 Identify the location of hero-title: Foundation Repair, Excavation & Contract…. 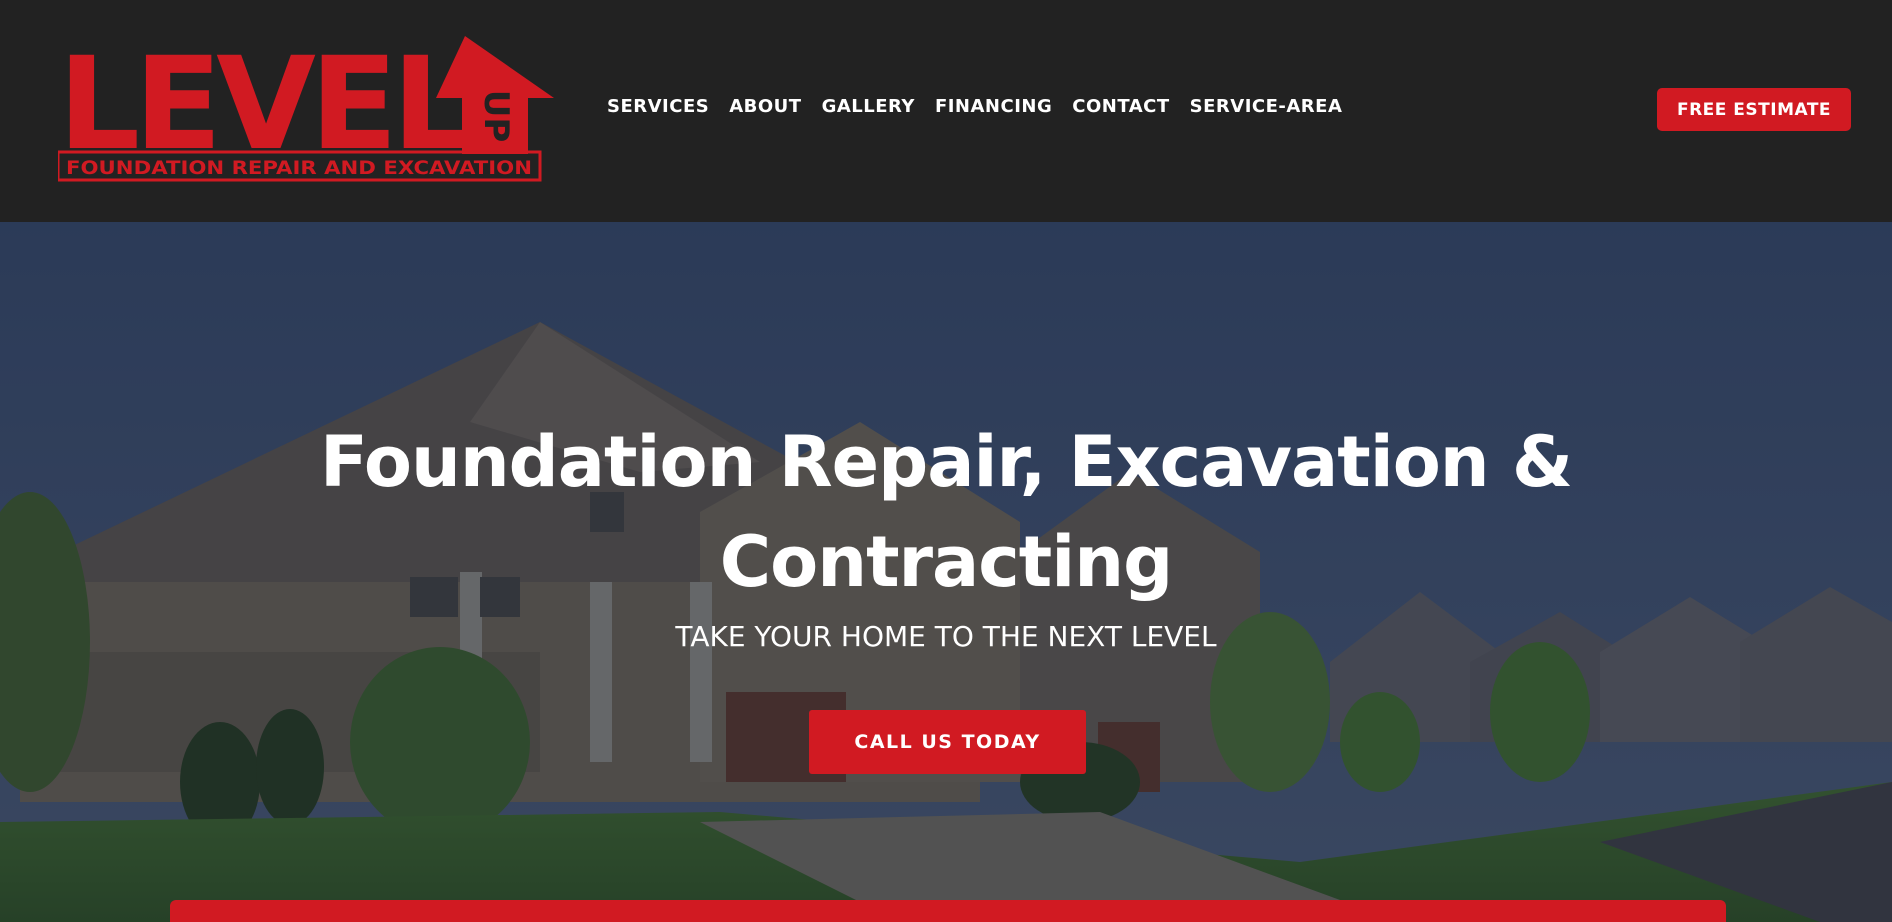
(946, 512).